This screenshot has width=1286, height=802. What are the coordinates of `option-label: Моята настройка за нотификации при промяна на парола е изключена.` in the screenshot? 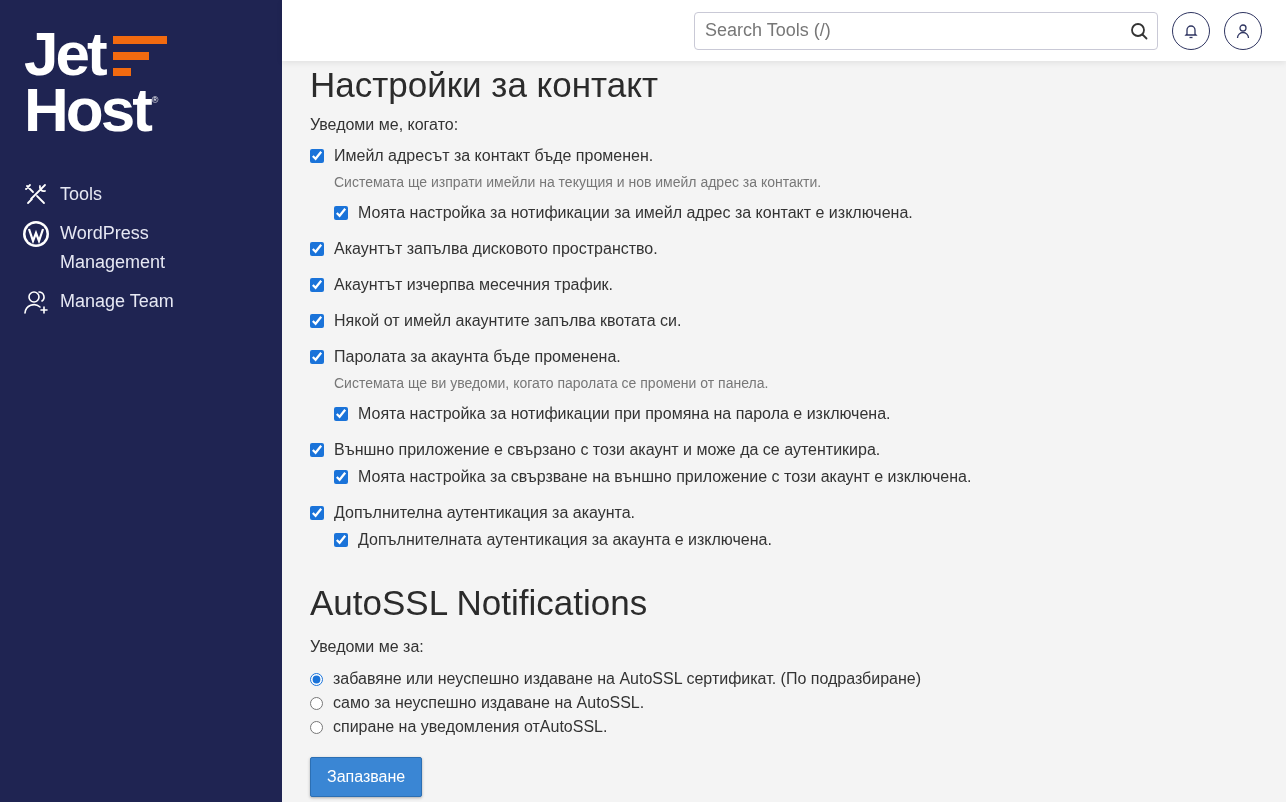 It's located at (624, 414).